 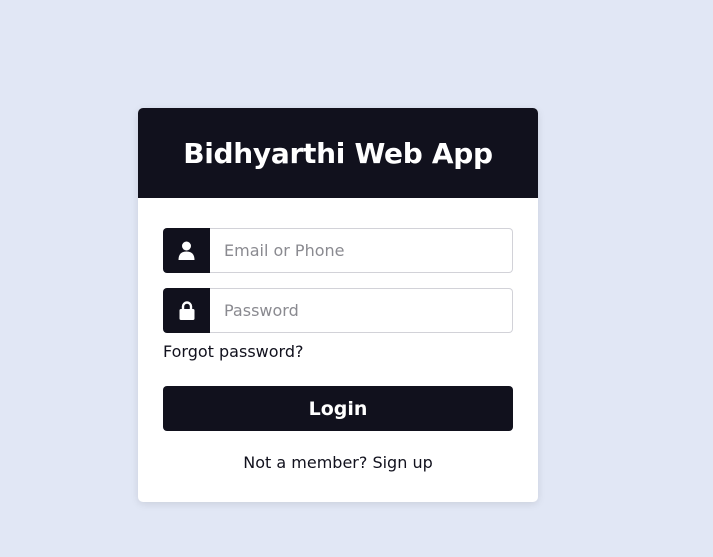 I want to click on lock-icon, so click(x=186, y=310).